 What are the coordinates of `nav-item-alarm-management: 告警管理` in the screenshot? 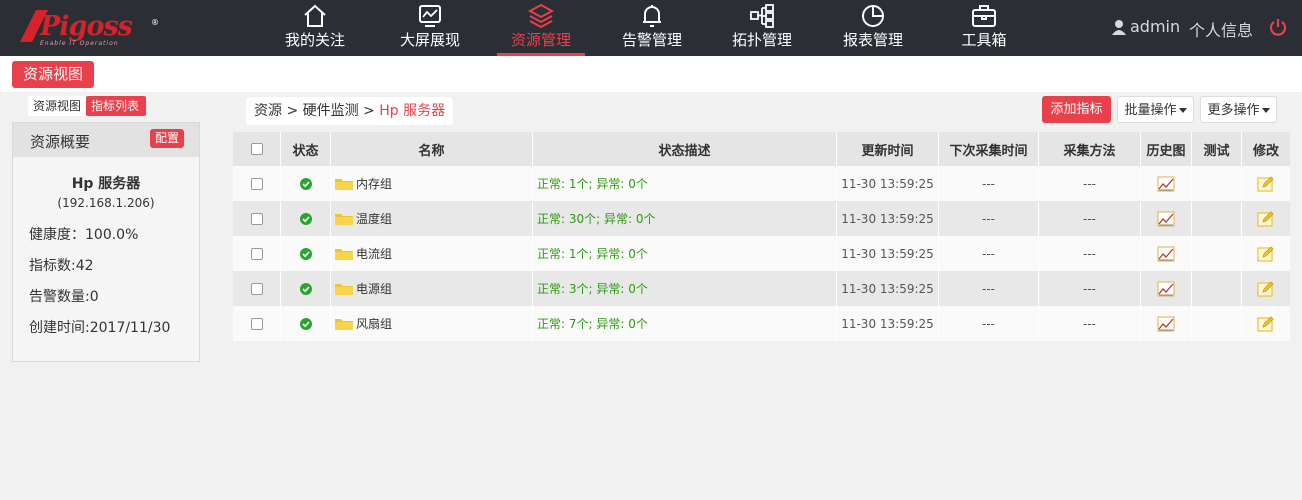 It's located at (652, 28).